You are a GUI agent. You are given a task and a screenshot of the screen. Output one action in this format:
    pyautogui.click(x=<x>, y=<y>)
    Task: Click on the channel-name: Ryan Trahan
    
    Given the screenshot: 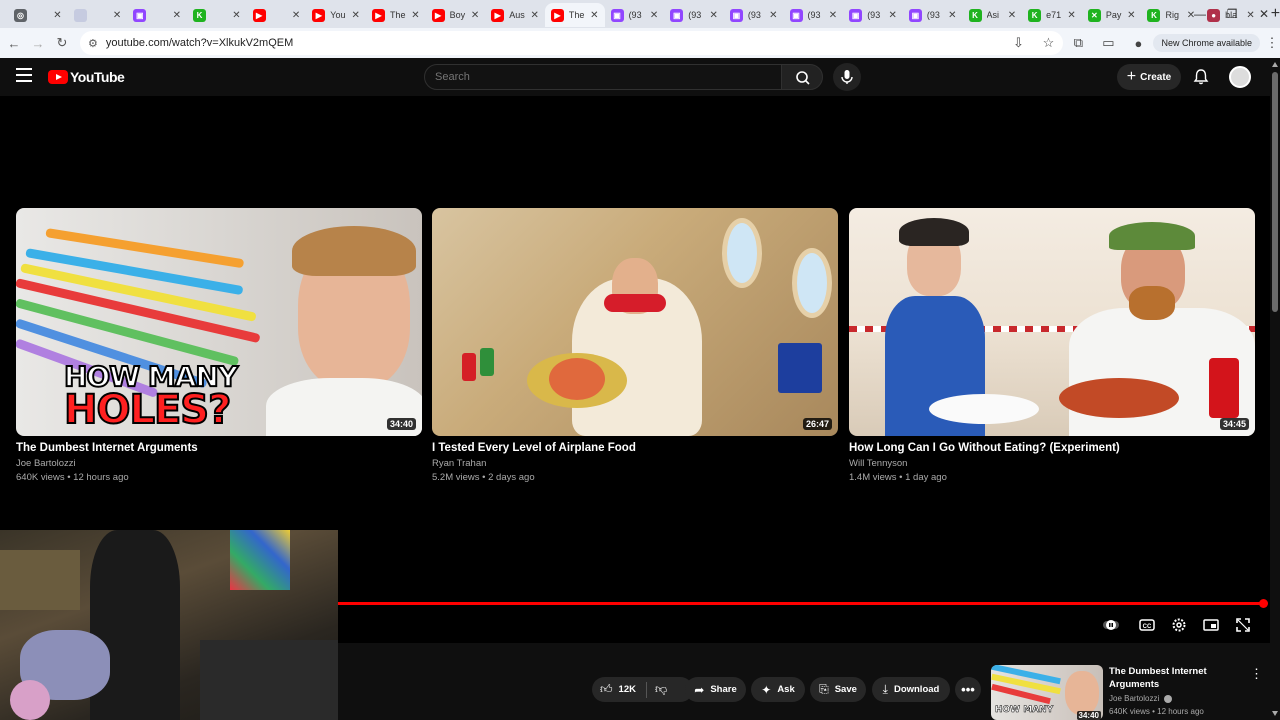 What is the action you would take?
    pyautogui.click(x=635, y=463)
    